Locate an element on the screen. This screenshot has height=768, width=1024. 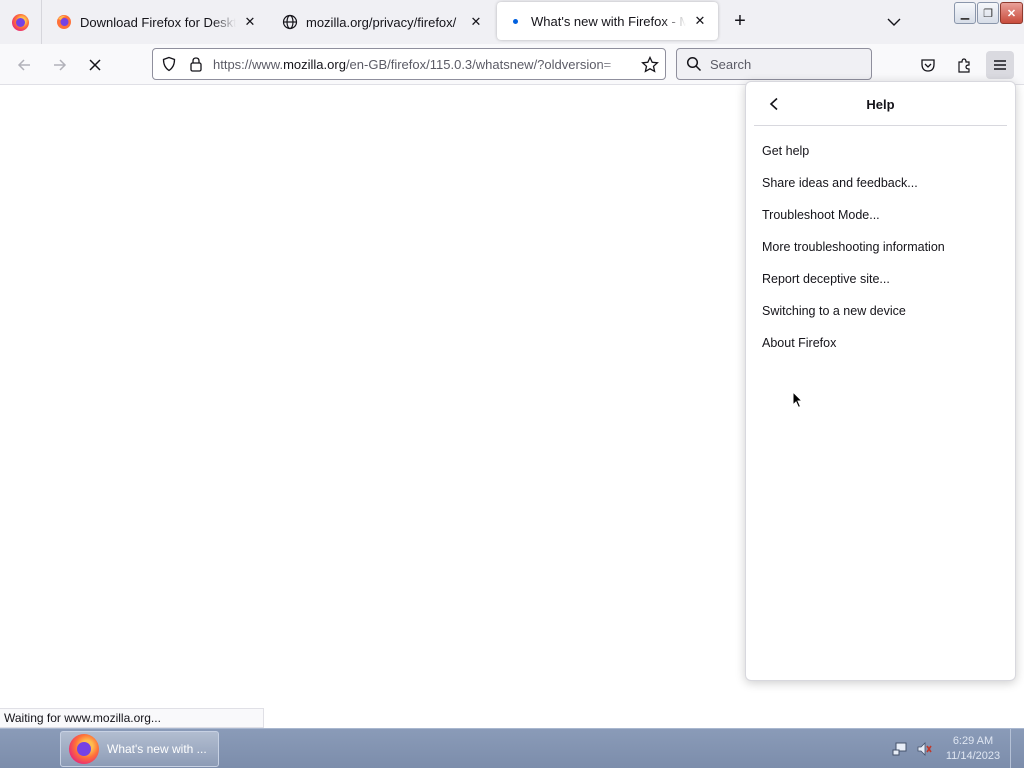
network-icon is located at coordinates (900, 749).